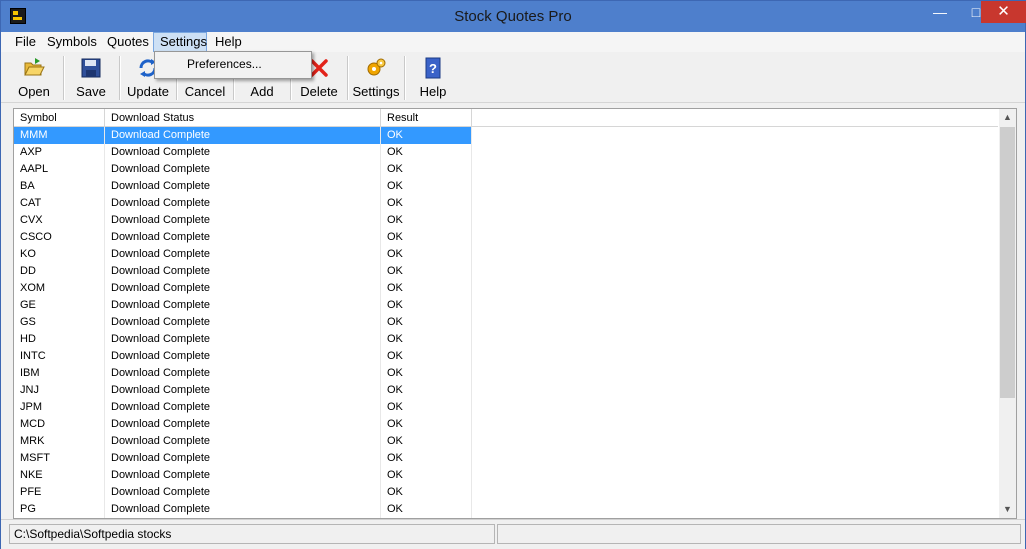 This screenshot has height=549, width=1026. Describe the element at coordinates (59, 118) in the screenshot. I see `column-header-symbol: Symbol` at that location.